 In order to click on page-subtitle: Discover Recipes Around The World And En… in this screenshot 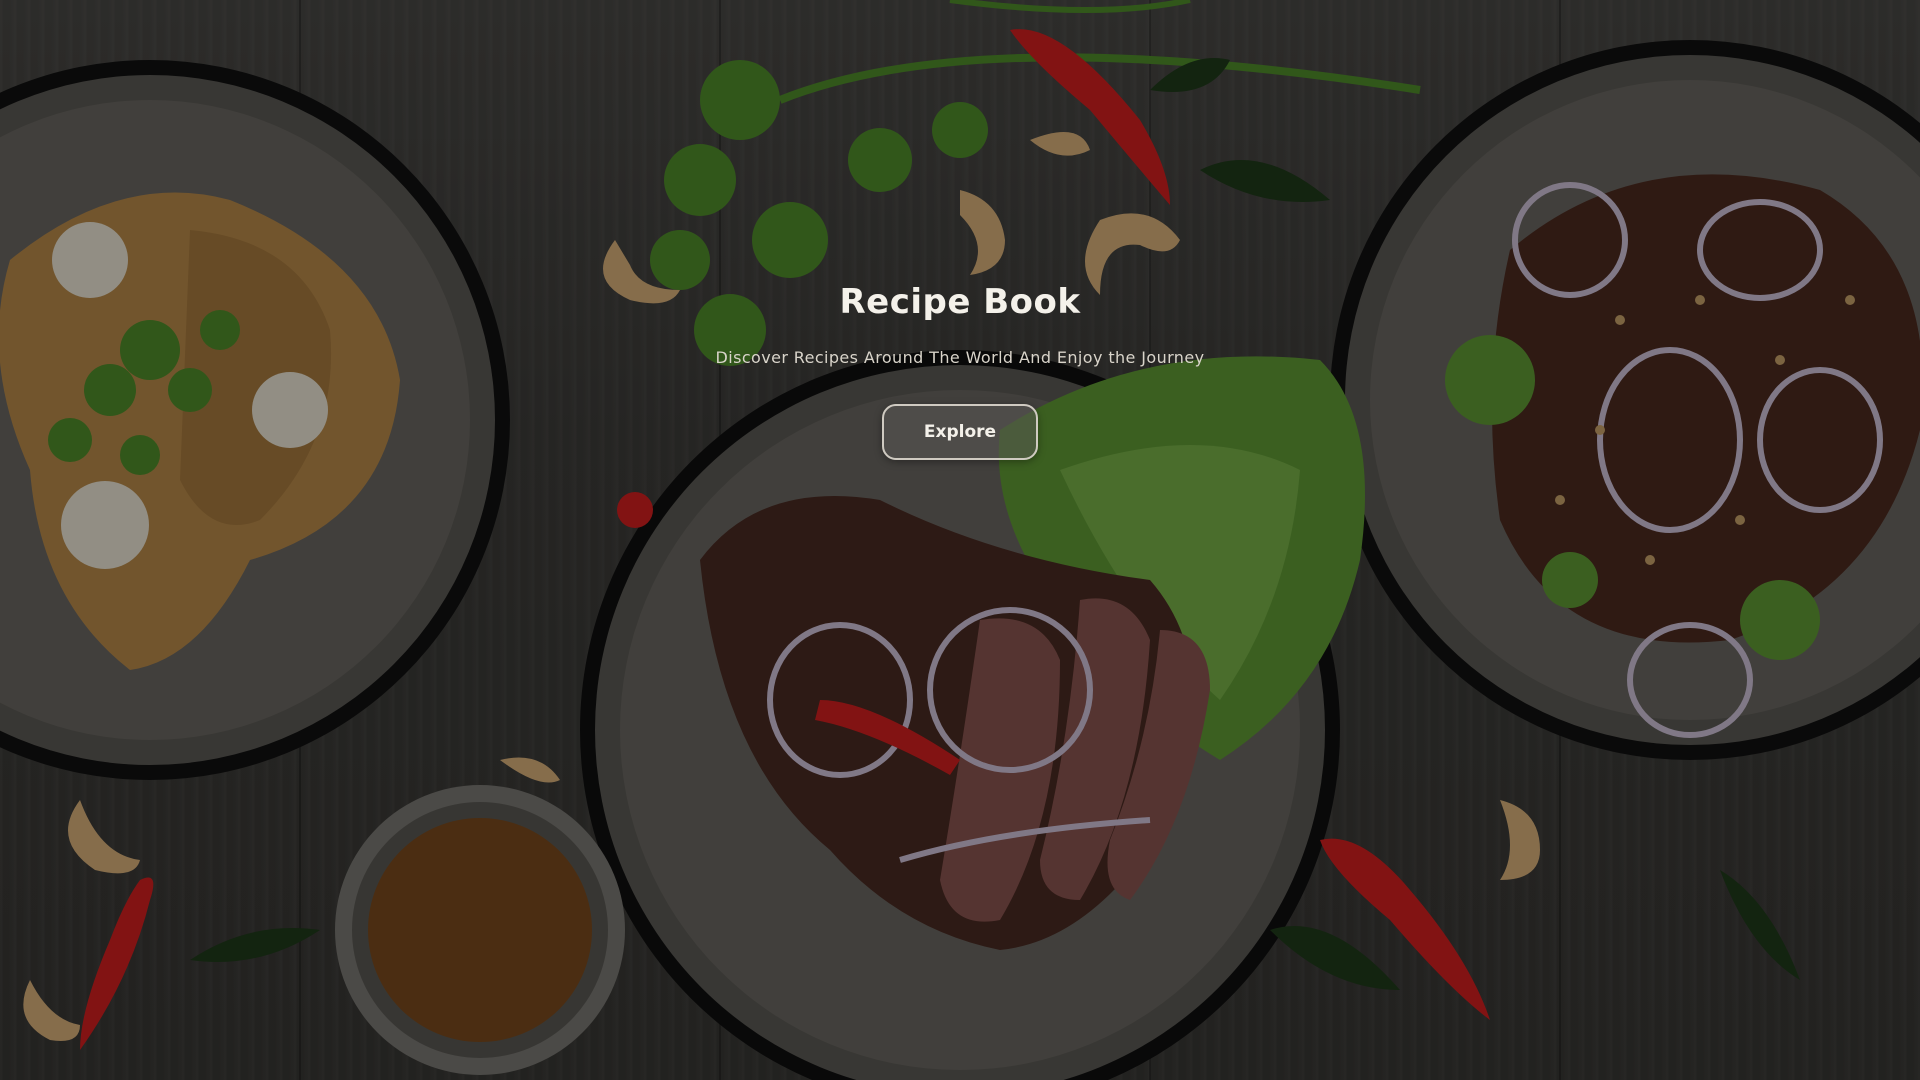, I will do `click(960, 357)`.